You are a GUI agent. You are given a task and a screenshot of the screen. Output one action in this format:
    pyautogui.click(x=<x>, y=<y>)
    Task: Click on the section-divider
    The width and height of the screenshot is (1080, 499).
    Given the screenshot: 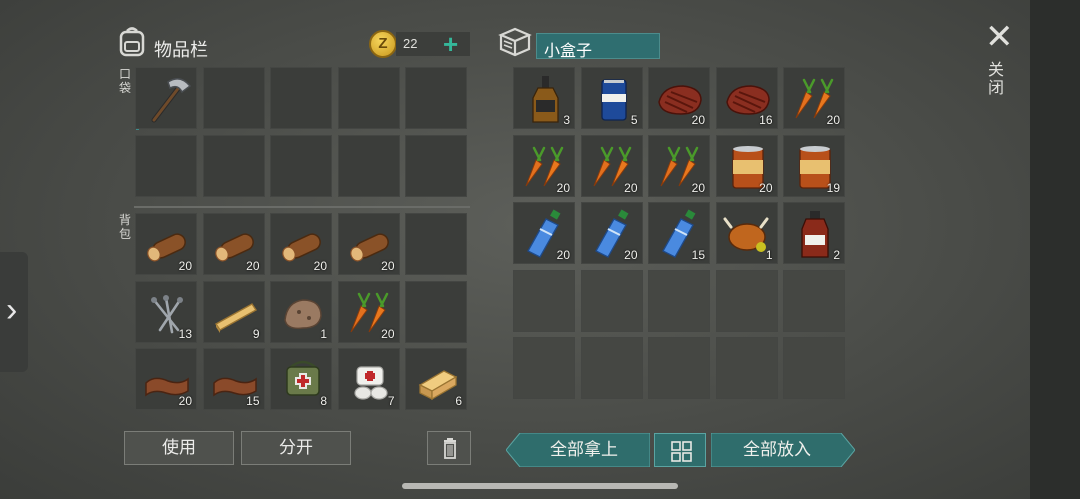 What is the action you would take?
    pyautogui.click(x=302, y=207)
    